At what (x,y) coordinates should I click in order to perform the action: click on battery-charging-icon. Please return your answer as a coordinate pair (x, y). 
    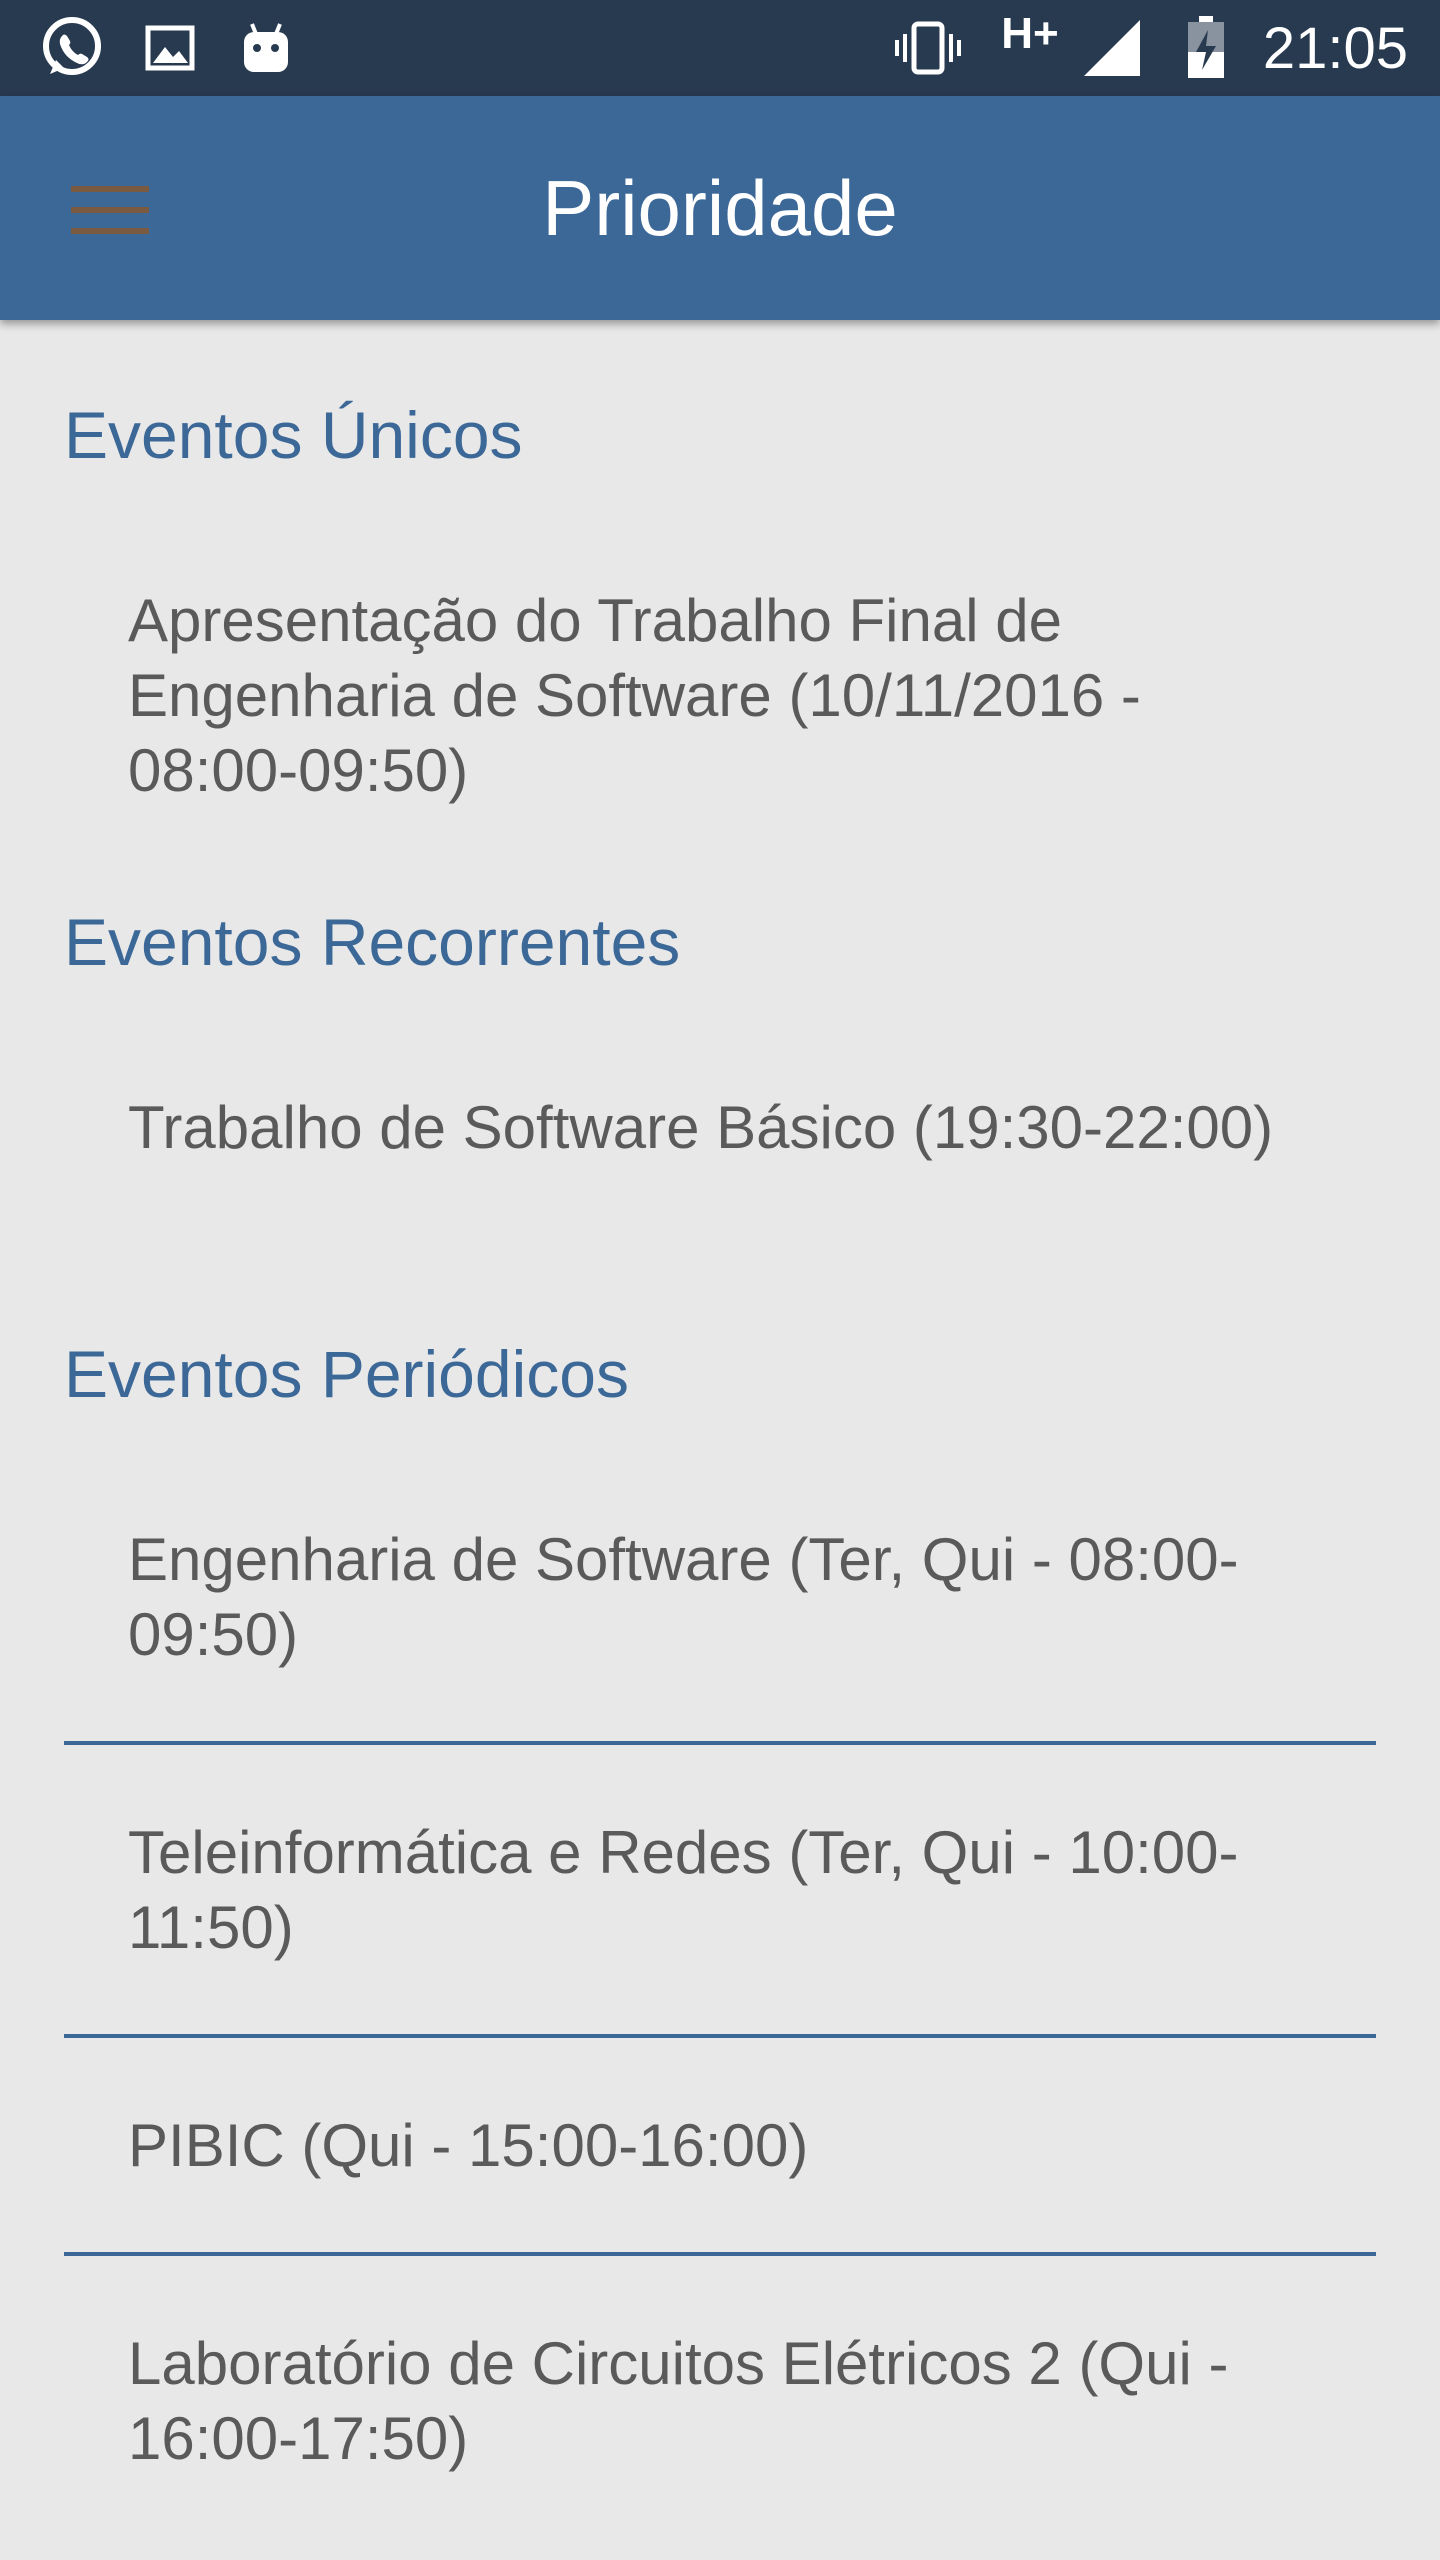
    Looking at the image, I should click on (1206, 48).